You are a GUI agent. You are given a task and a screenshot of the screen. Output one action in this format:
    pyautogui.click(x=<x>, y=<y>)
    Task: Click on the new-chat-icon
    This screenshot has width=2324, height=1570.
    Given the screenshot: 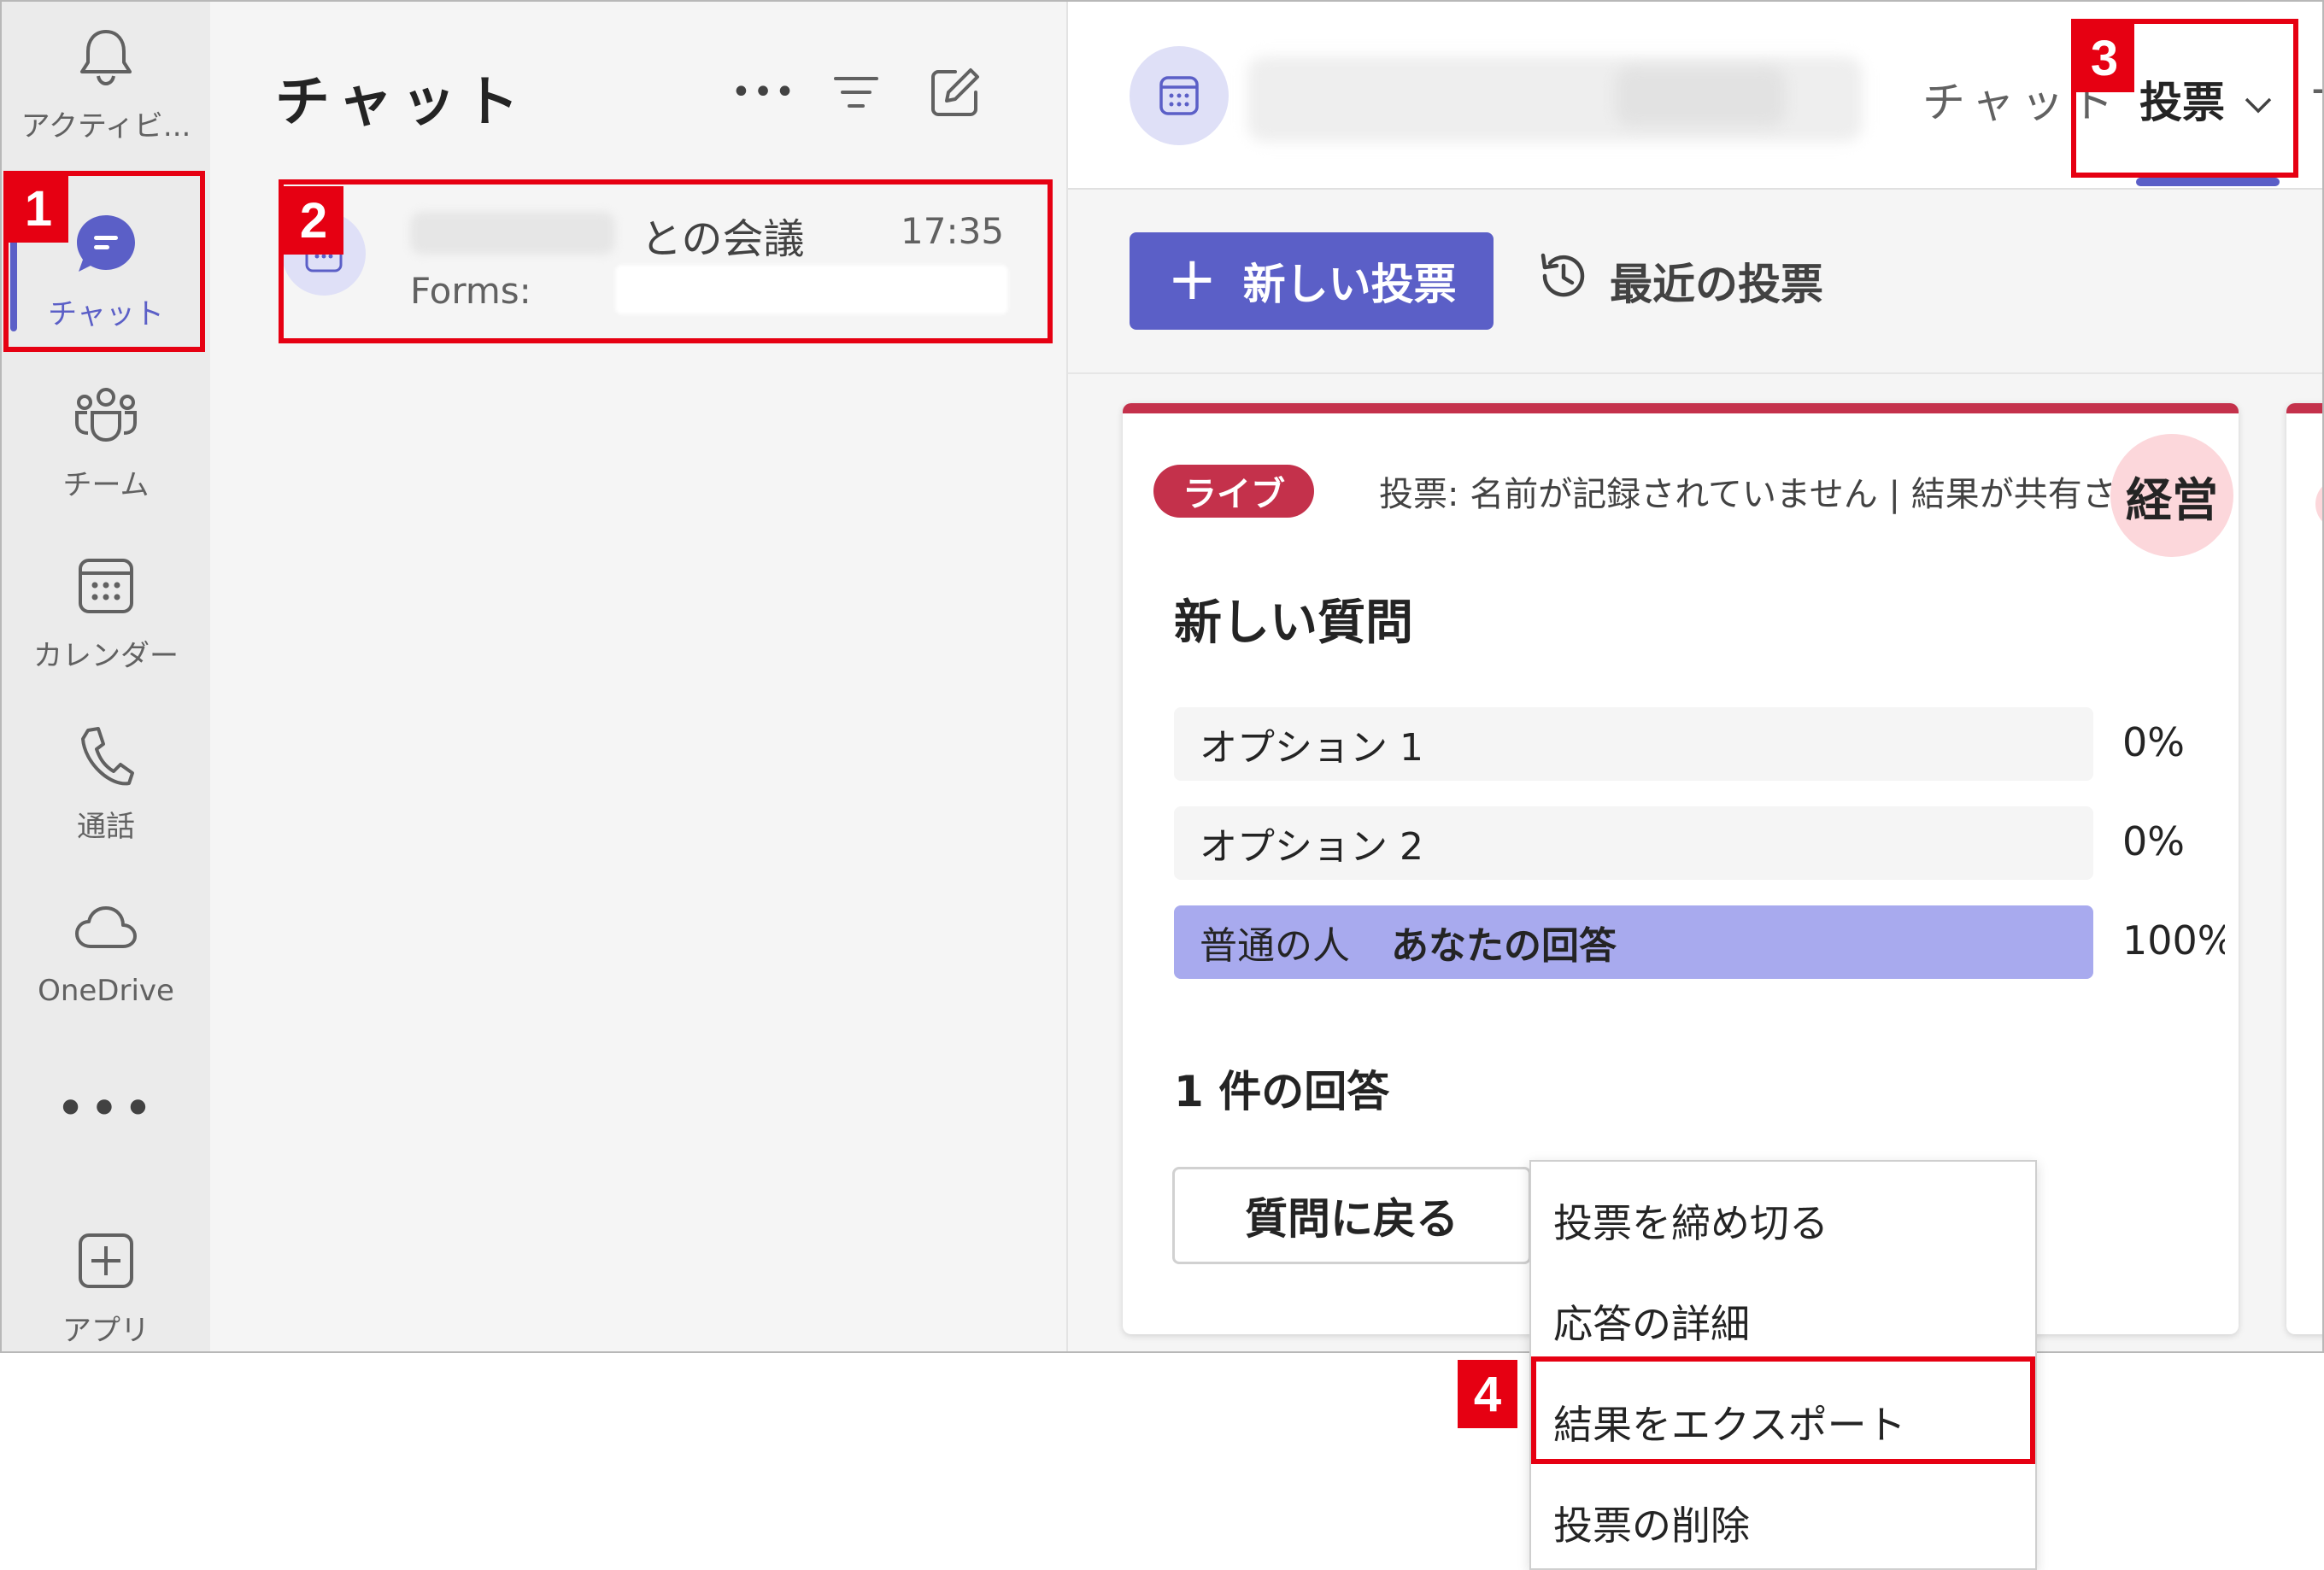 What is the action you would take?
    pyautogui.click(x=955, y=92)
    